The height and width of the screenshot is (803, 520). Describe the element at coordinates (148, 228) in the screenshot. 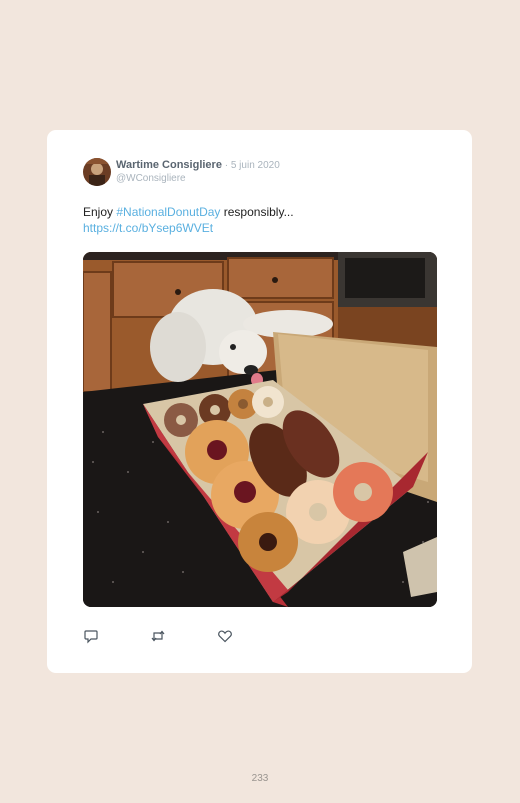

I see `tweet-url-link: https://t.co/bYsep6WVEt` at that location.